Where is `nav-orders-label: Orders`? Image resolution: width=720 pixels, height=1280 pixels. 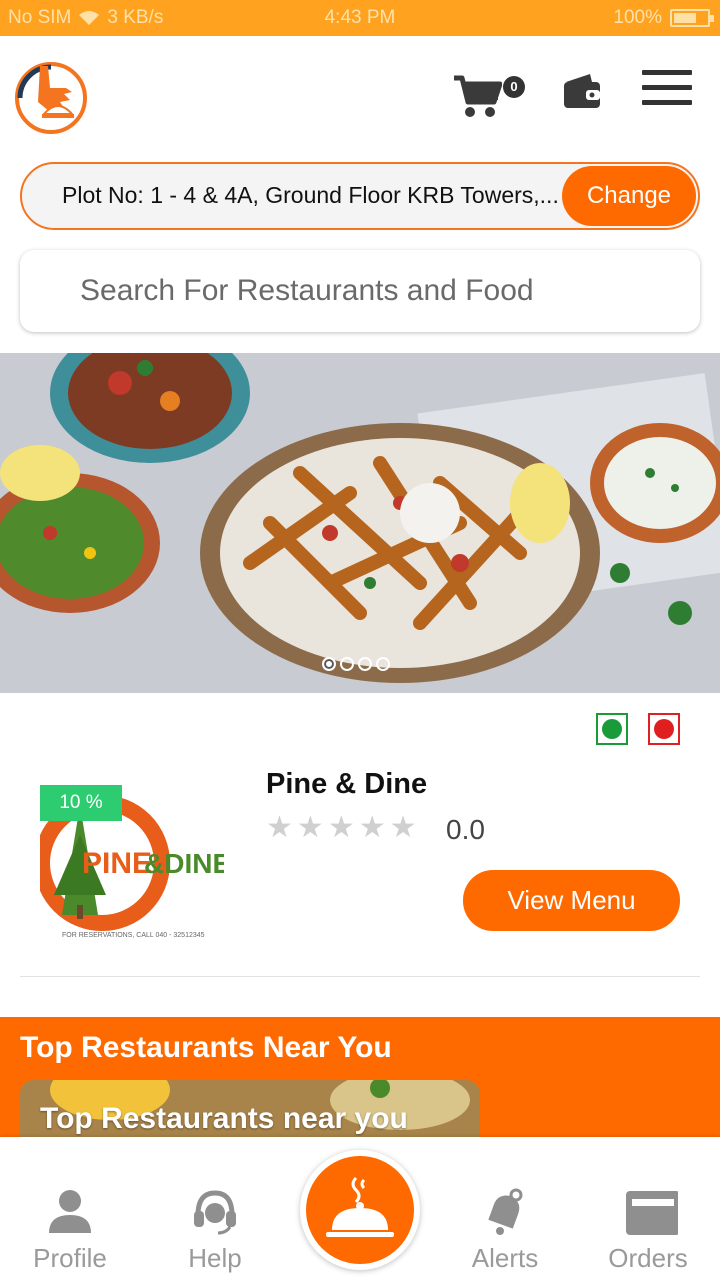 nav-orders-label: Orders is located at coordinates (648, 1258).